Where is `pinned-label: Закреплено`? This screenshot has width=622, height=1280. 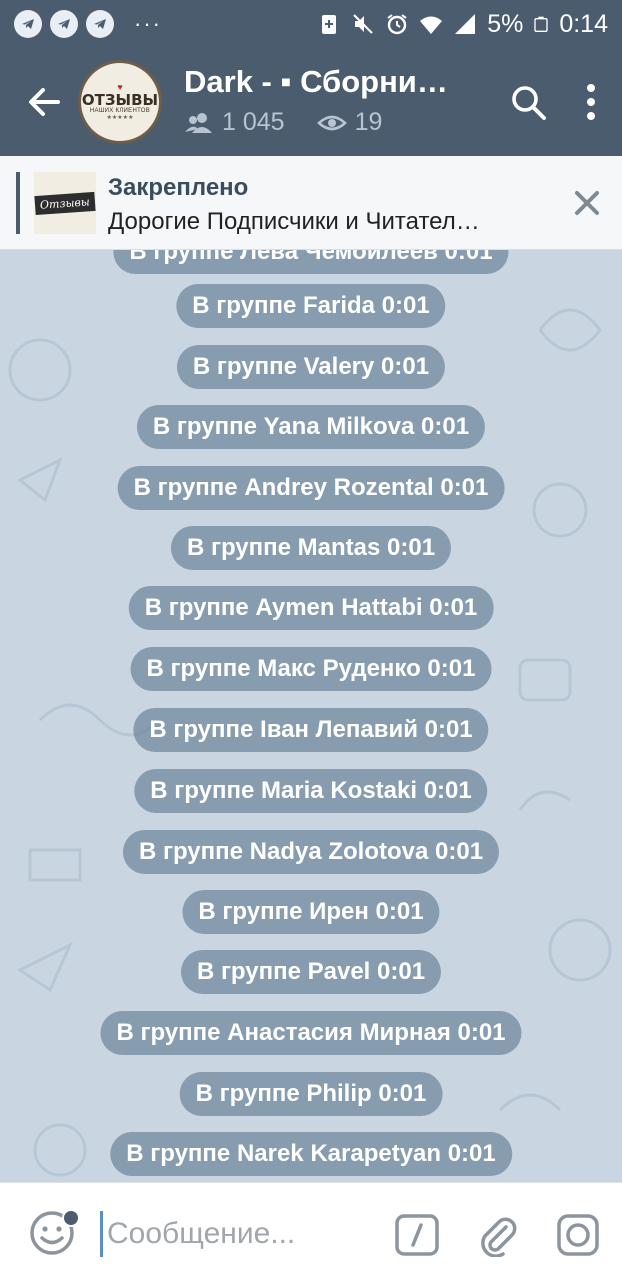 pinned-label: Закреплено is located at coordinates (178, 187).